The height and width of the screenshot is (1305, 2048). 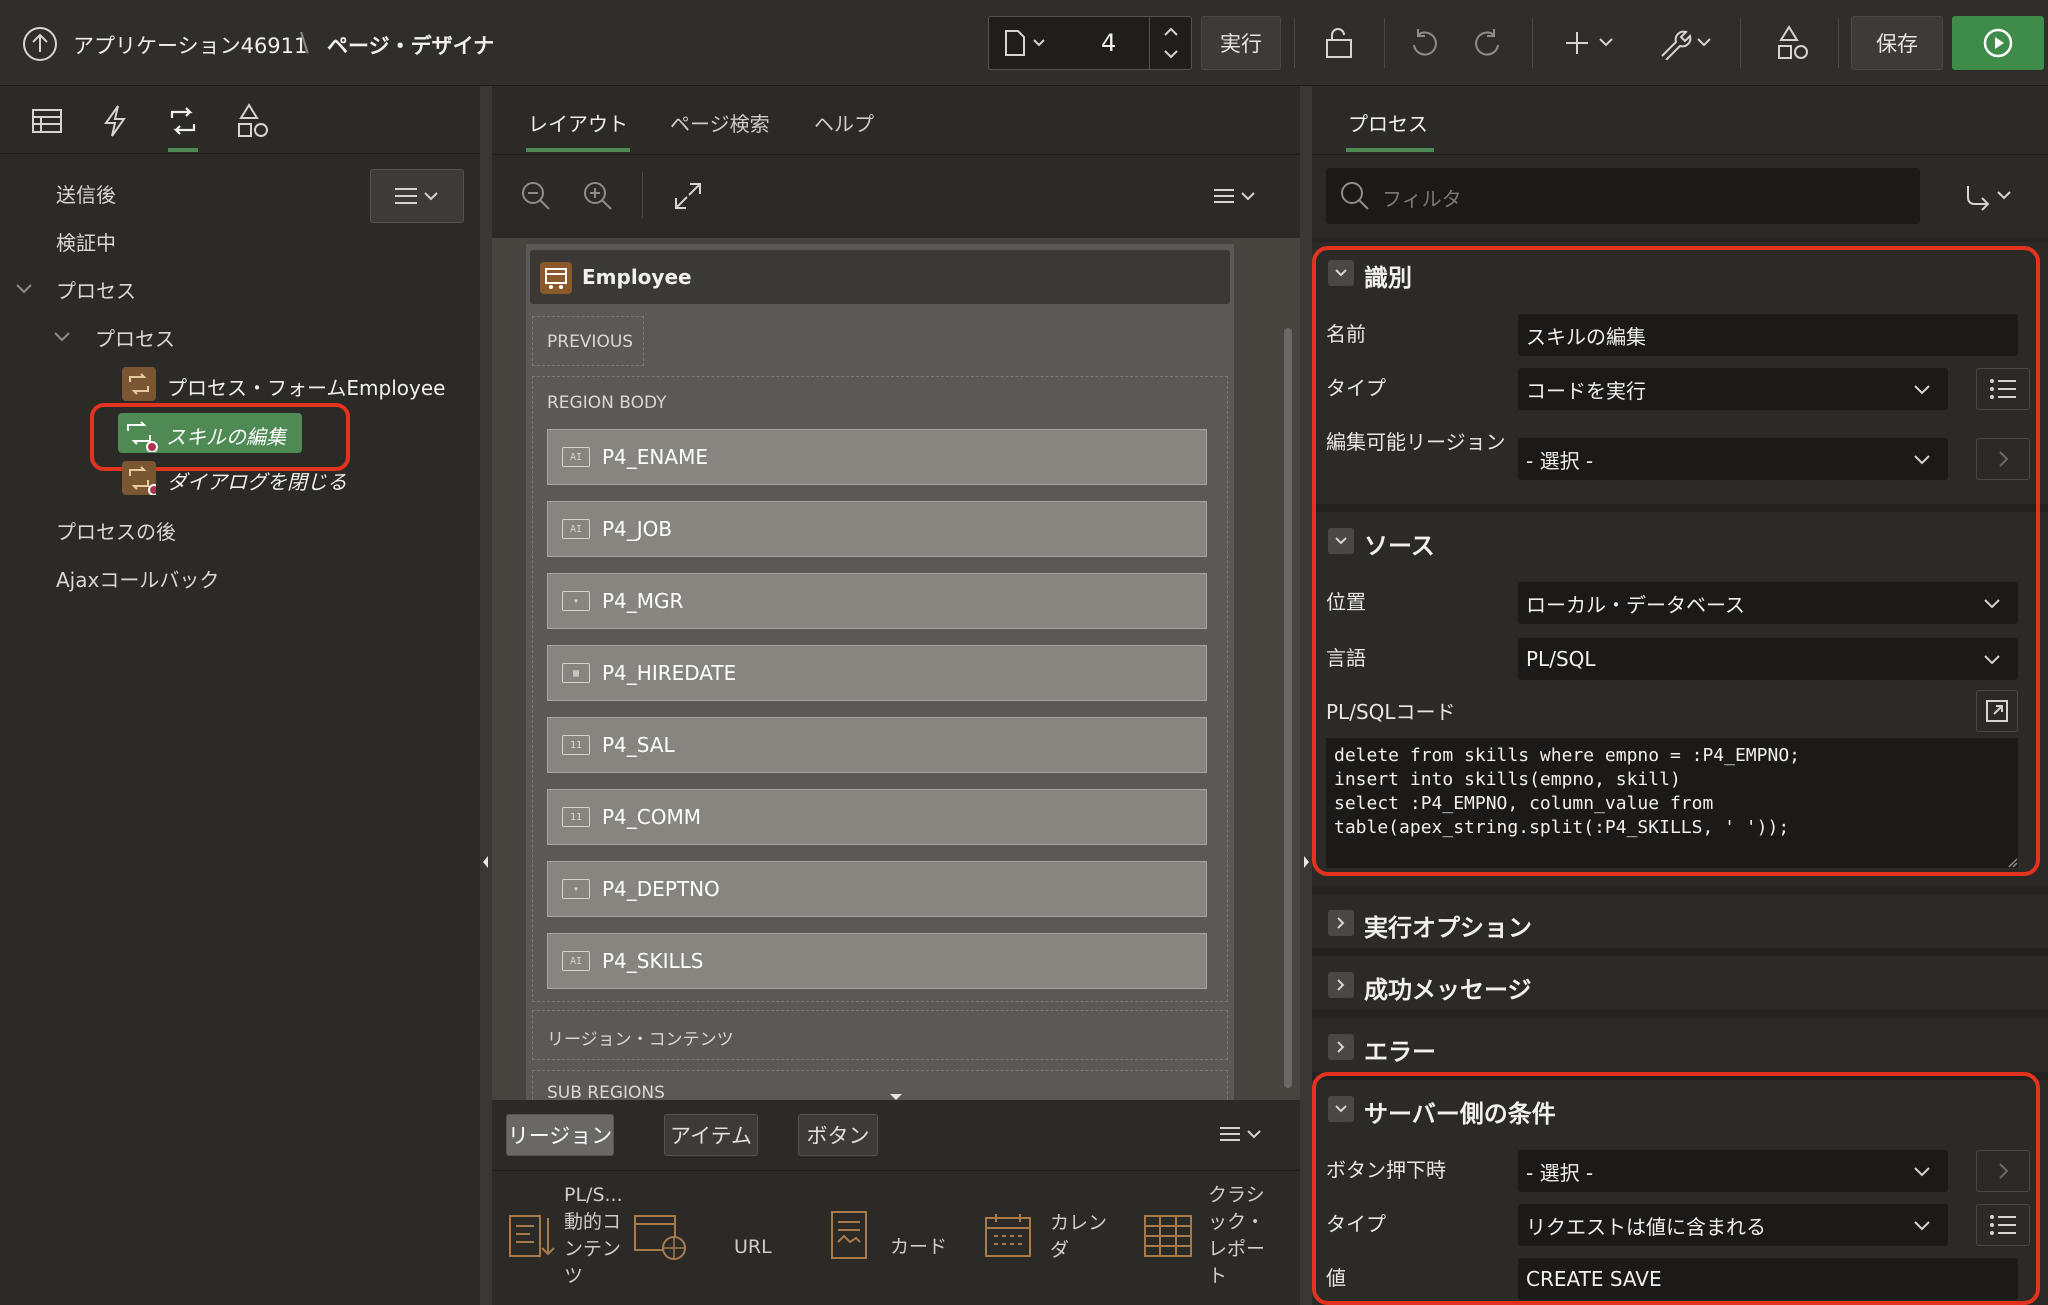 What do you see at coordinates (838, 1135) in the screenshot?
I see `gallery-tab-buttons: ボタン` at bounding box center [838, 1135].